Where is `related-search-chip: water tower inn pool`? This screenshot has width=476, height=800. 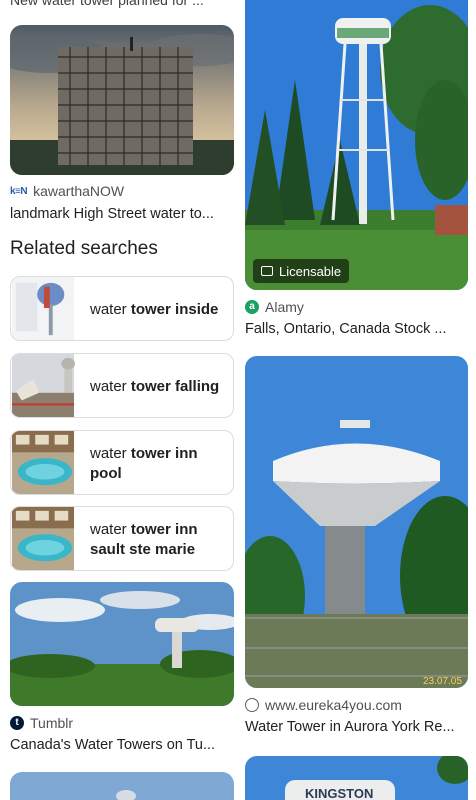
related-search-chip: water tower inn pool is located at coordinates (122, 462).